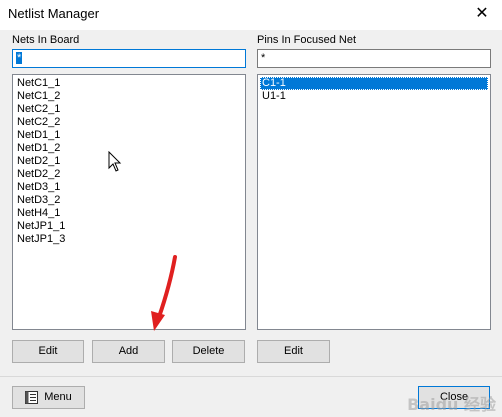 This screenshot has width=502, height=417. Describe the element at coordinates (46, 40) in the screenshot. I see `nets-in-board-label: Nets In Board` at that location.